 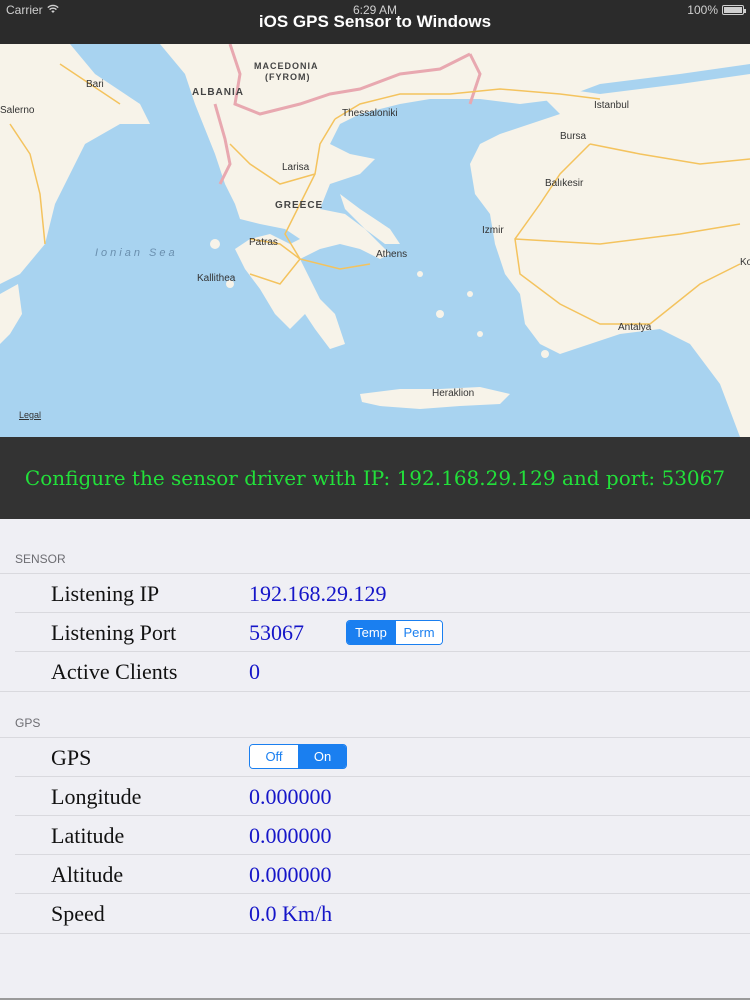 I want to click on map-label-kallithea: Kallithea, so click(x=216, y=278).